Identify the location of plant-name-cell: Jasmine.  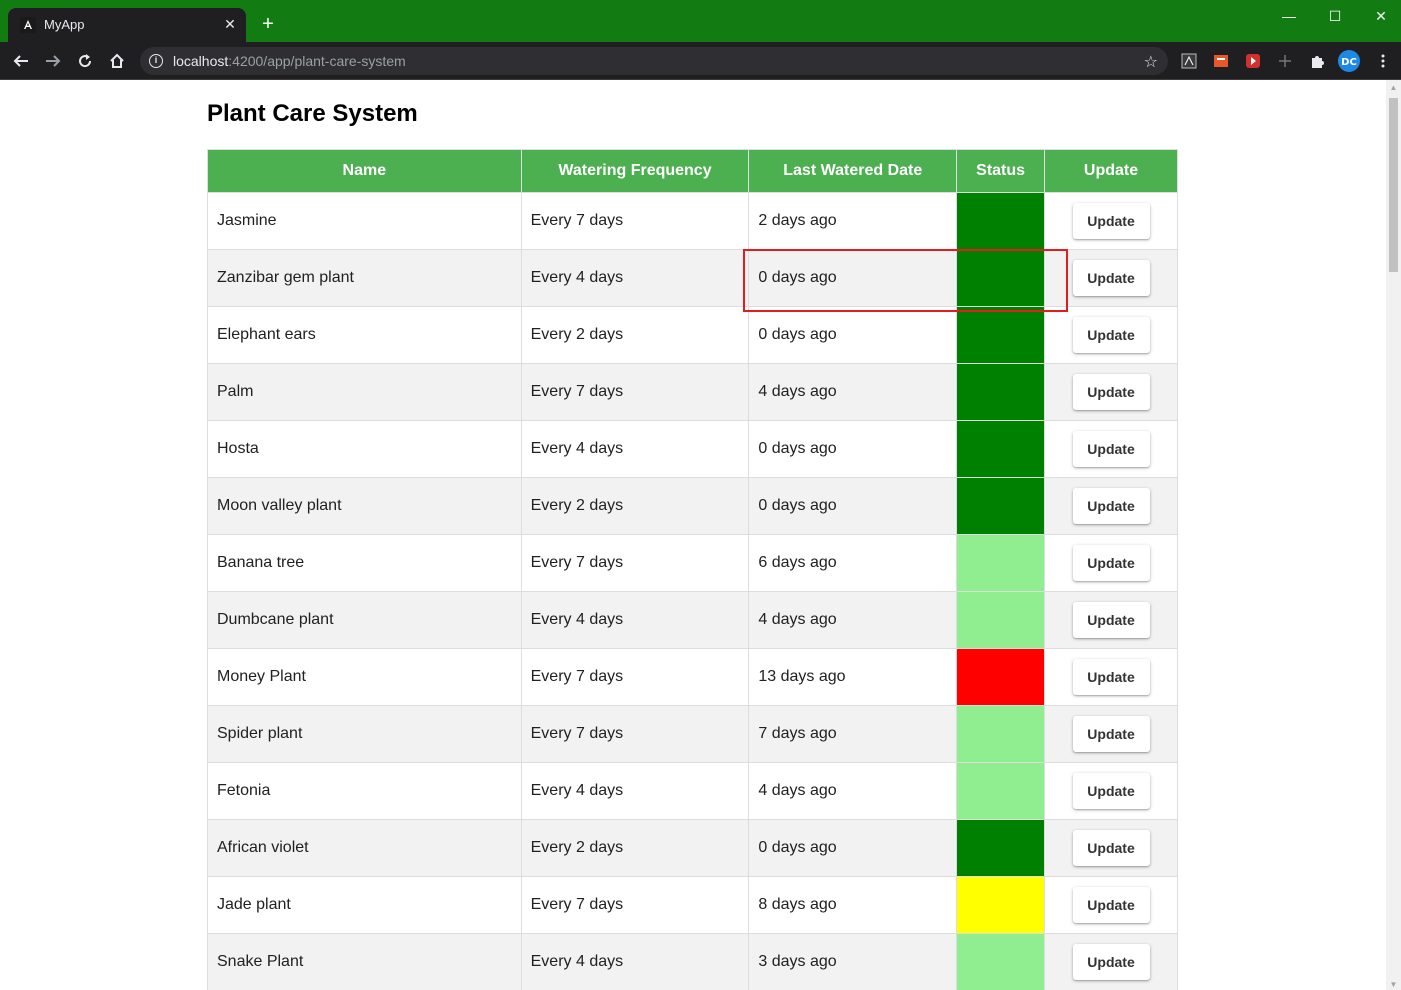
(364, 221).